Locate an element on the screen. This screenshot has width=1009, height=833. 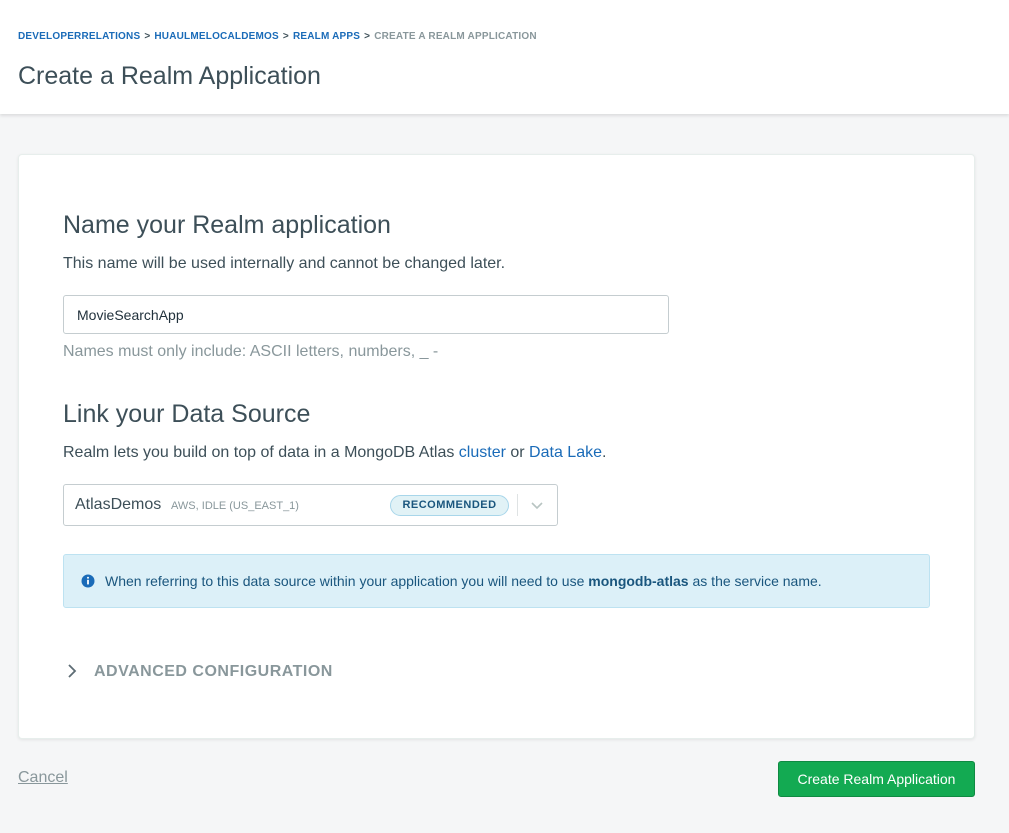
data-source-description-mid: or is located at coordinates (517, 452).